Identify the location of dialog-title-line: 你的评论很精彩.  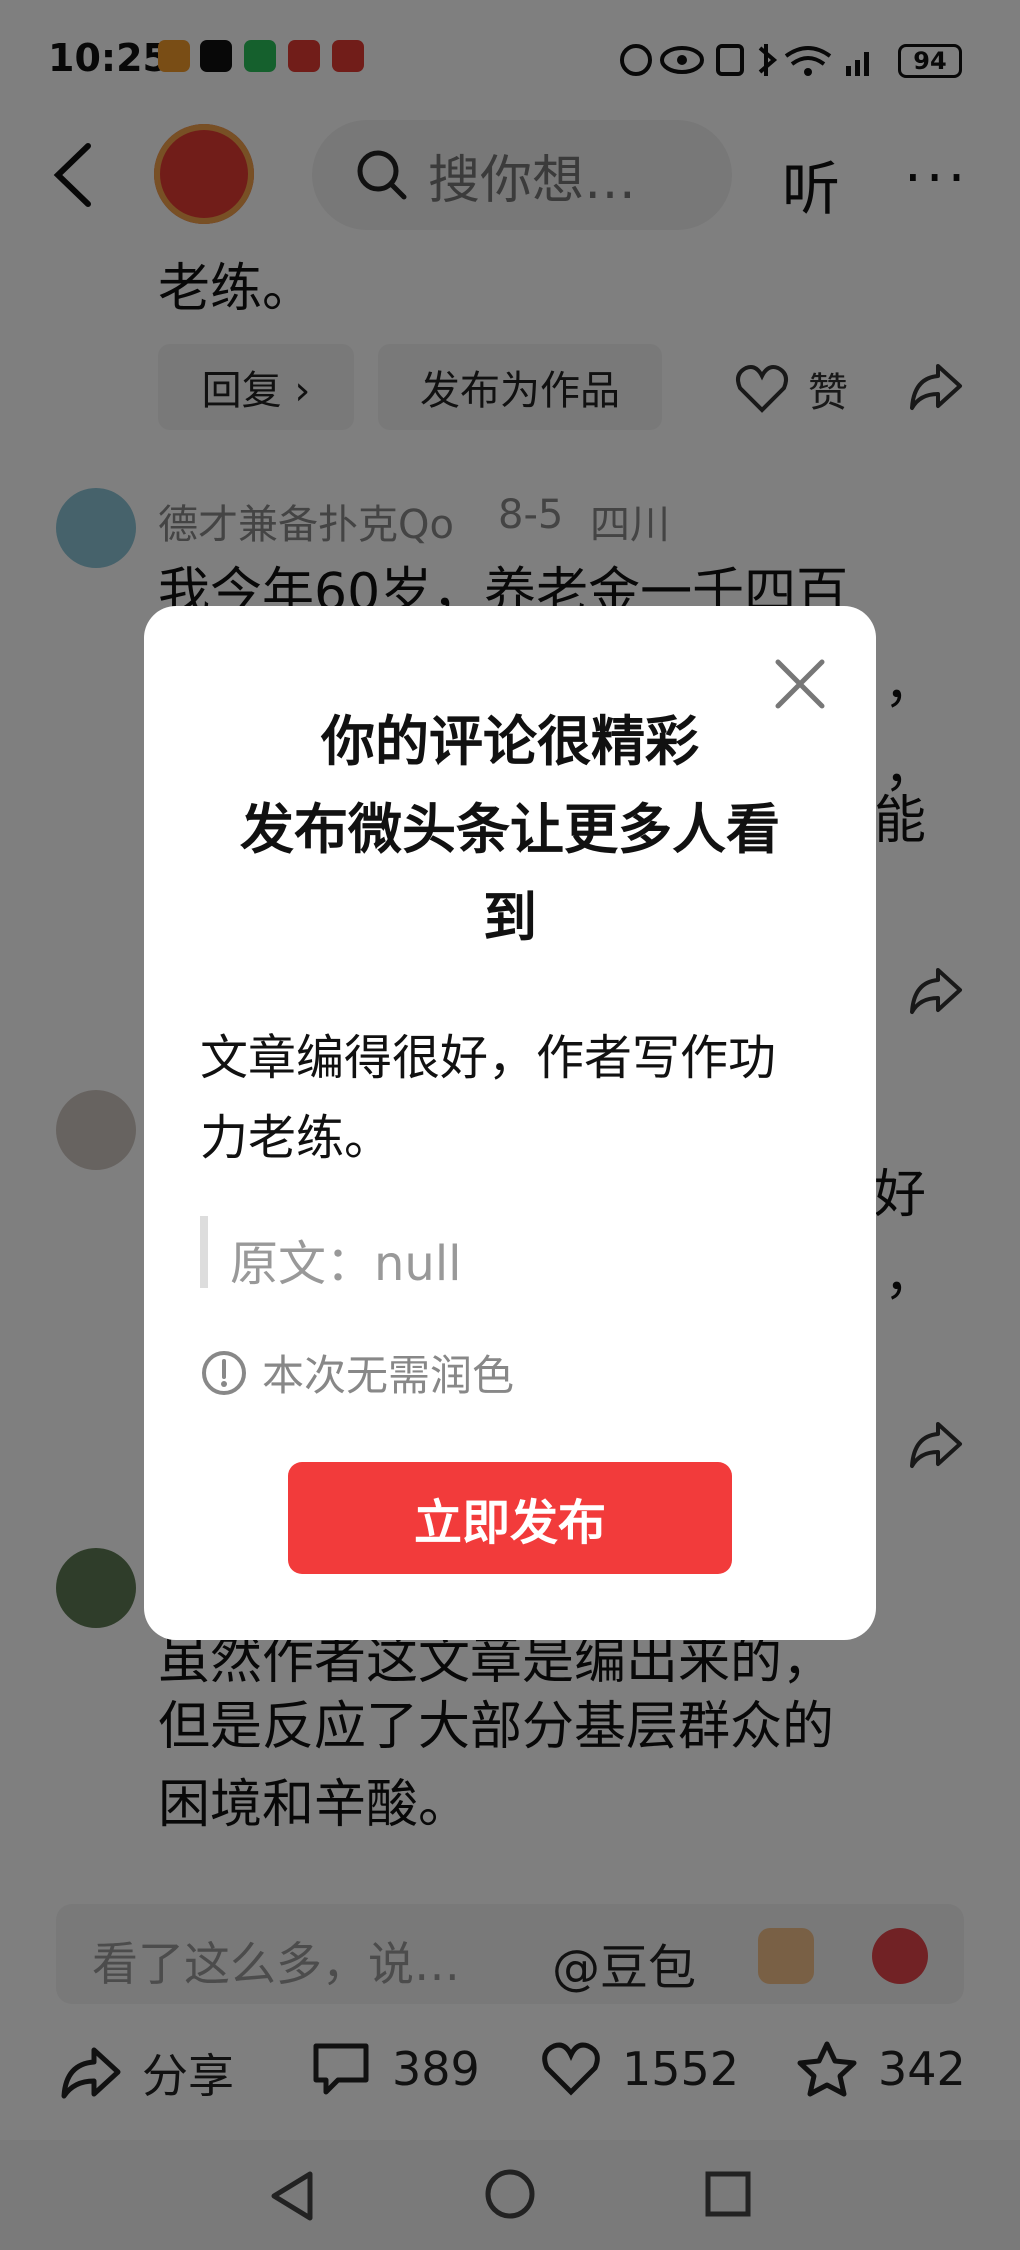
(510, 741).